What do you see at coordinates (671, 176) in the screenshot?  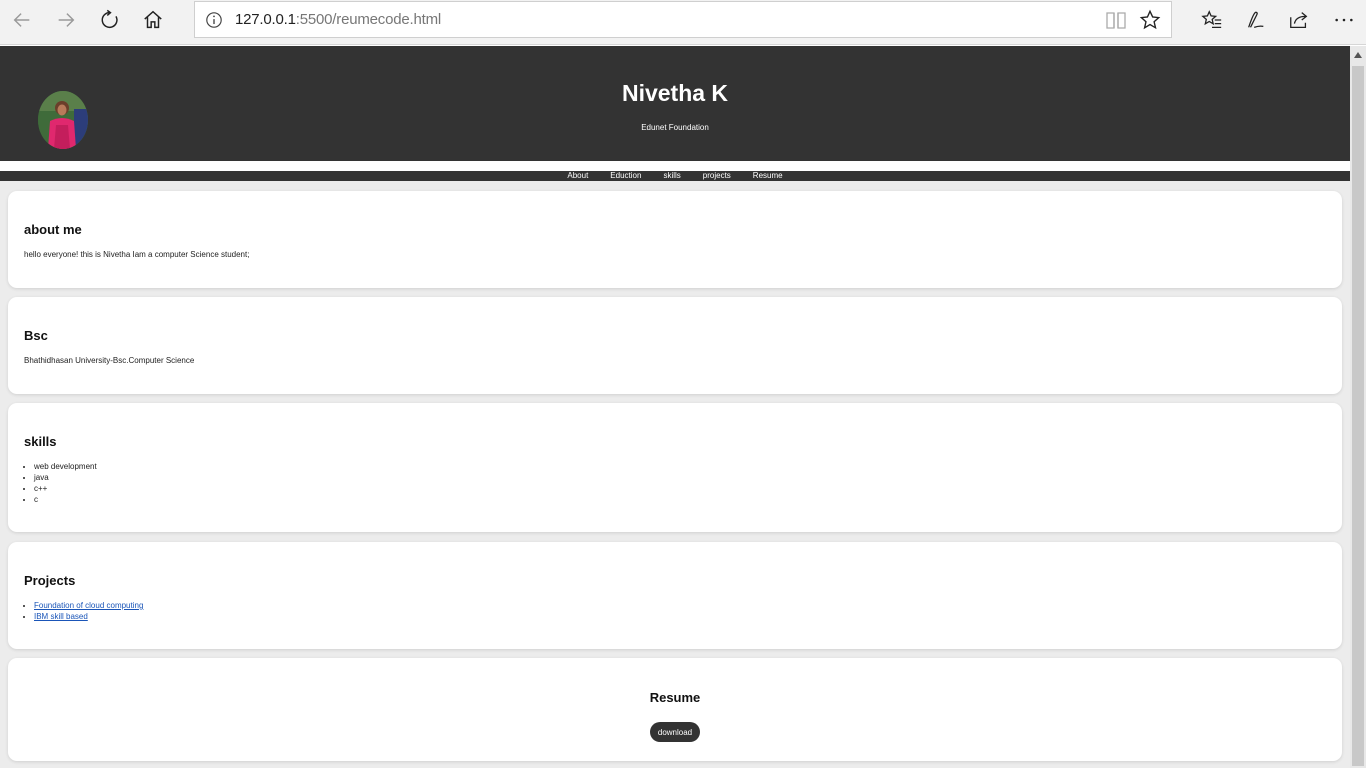 I see `nav-link-skills: skills` at bounding box center [671, 176].